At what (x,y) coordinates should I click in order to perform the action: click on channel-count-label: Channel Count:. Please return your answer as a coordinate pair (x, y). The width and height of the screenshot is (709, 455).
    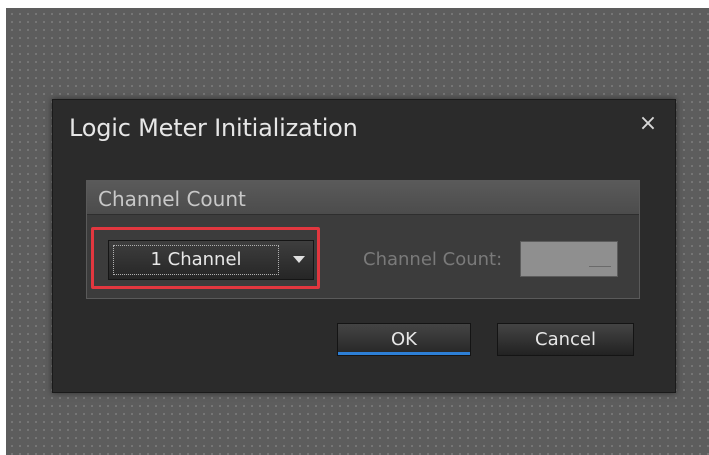
    Looking at the image, I should click on (433, 259).